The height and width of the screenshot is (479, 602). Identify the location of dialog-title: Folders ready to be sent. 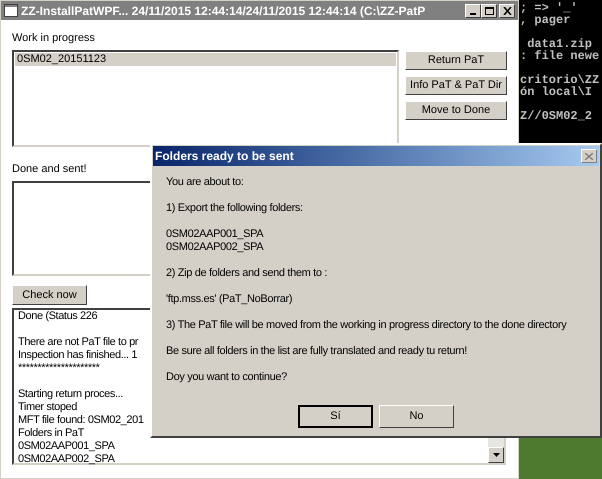
(225, 156).